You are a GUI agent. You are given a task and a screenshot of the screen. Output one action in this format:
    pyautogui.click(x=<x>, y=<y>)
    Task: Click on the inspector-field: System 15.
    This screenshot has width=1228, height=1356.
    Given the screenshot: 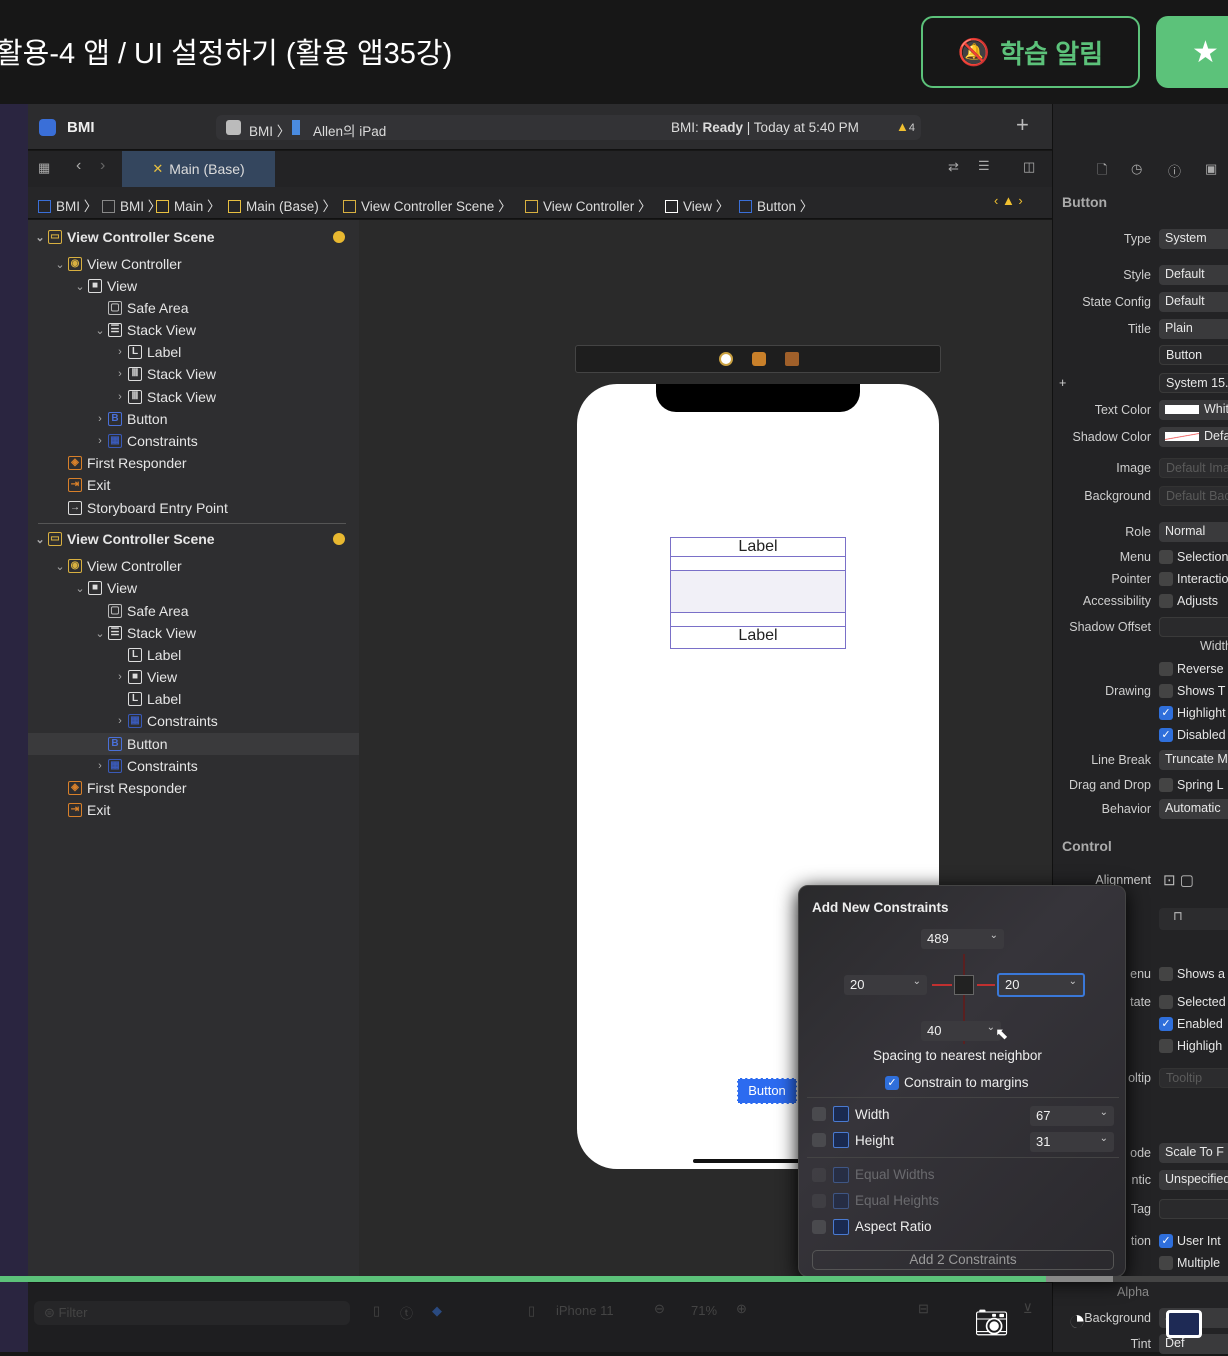 What is the action you would take?
    pyautogui.click(x=1193, y=383)
    